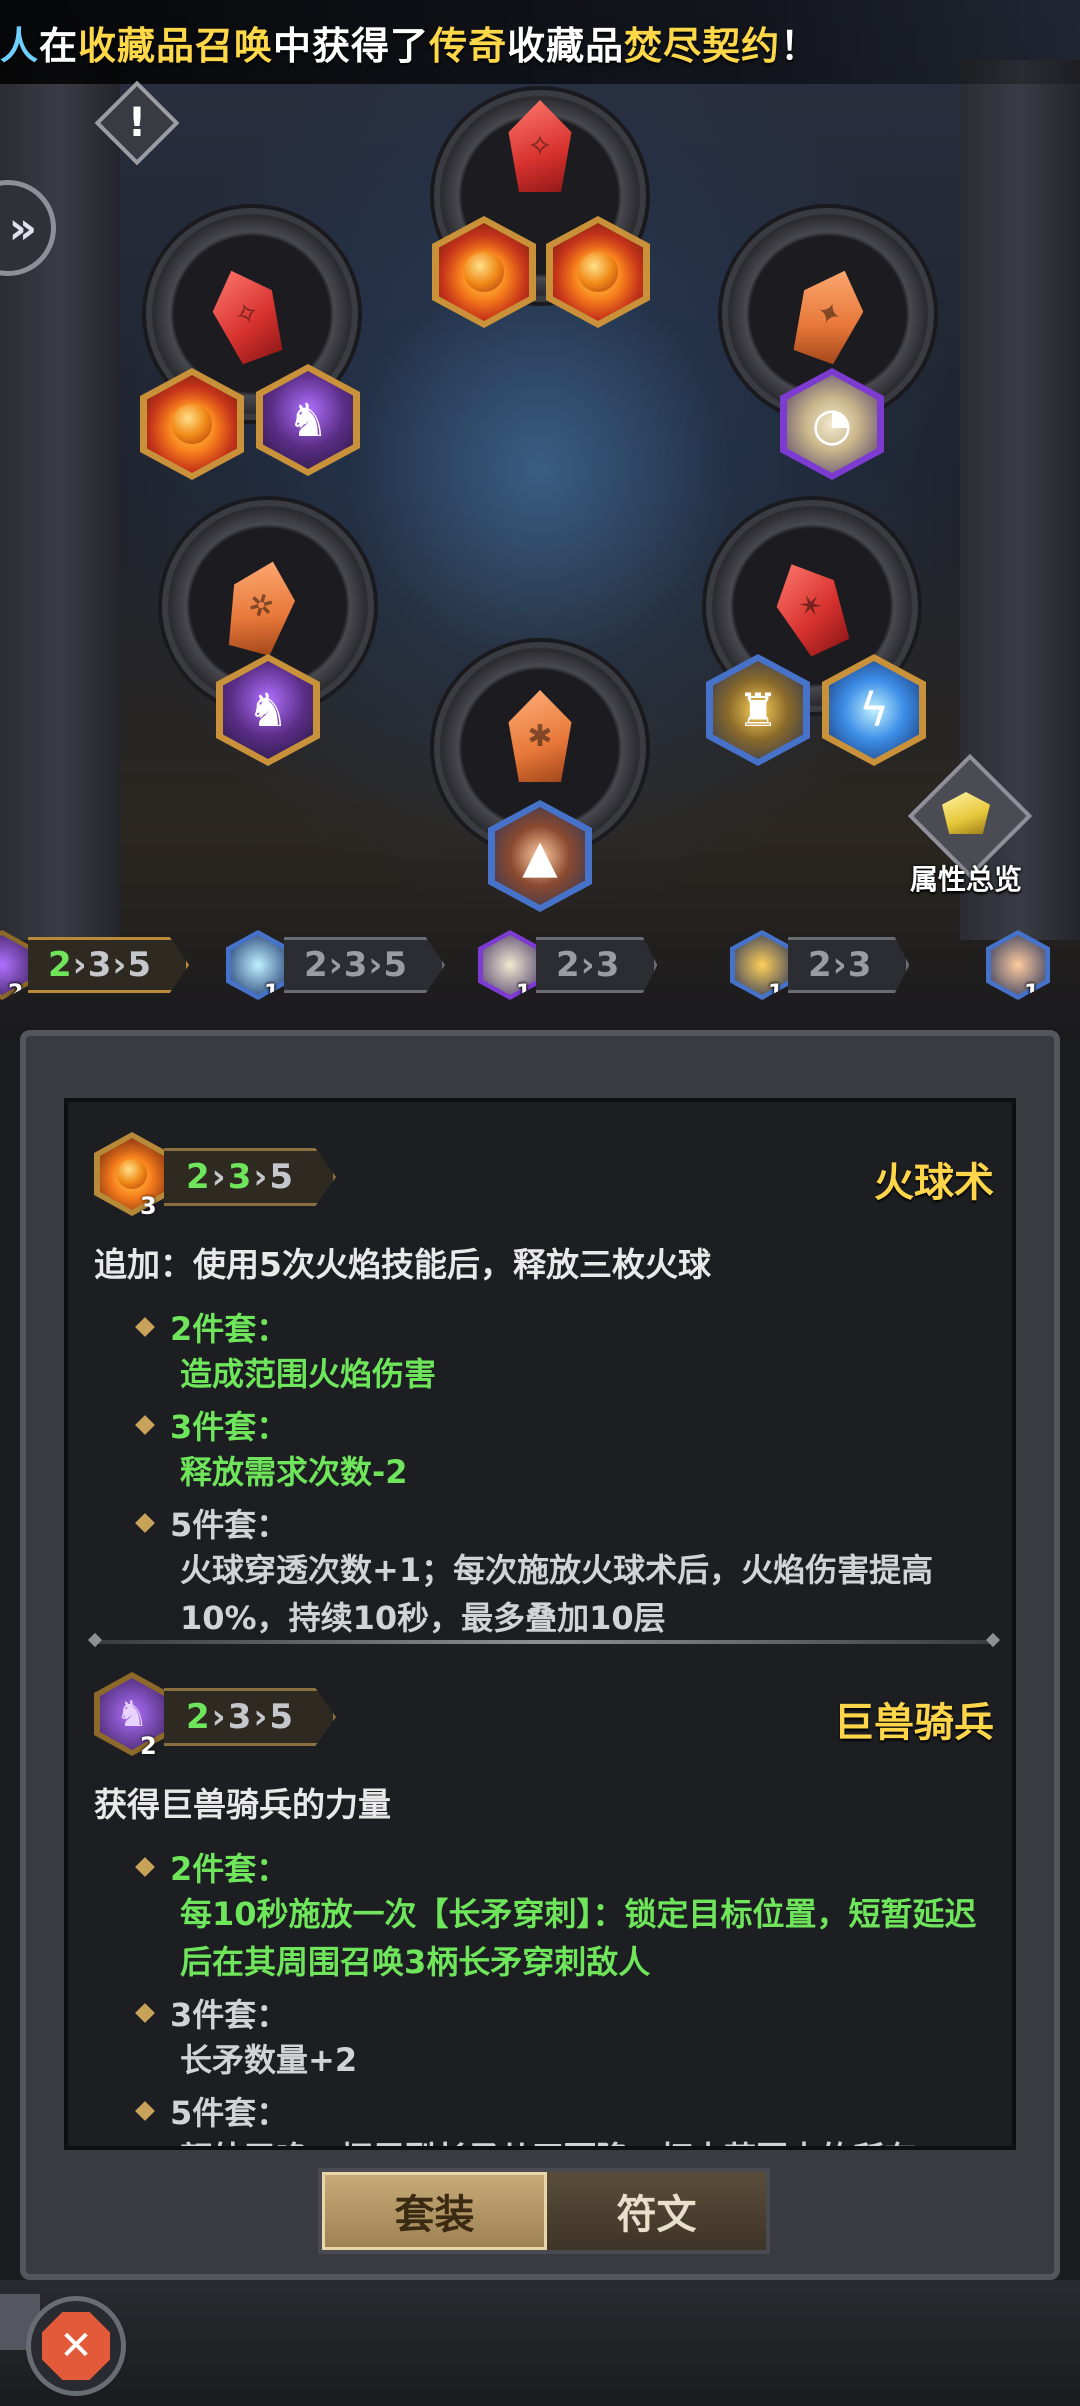 This screenshot has height=2406, width=1080. I want to click on bonus-text: 额外召唤一柄巨型长矛从天而降，打击范围内的所有, so click(587, 2140).